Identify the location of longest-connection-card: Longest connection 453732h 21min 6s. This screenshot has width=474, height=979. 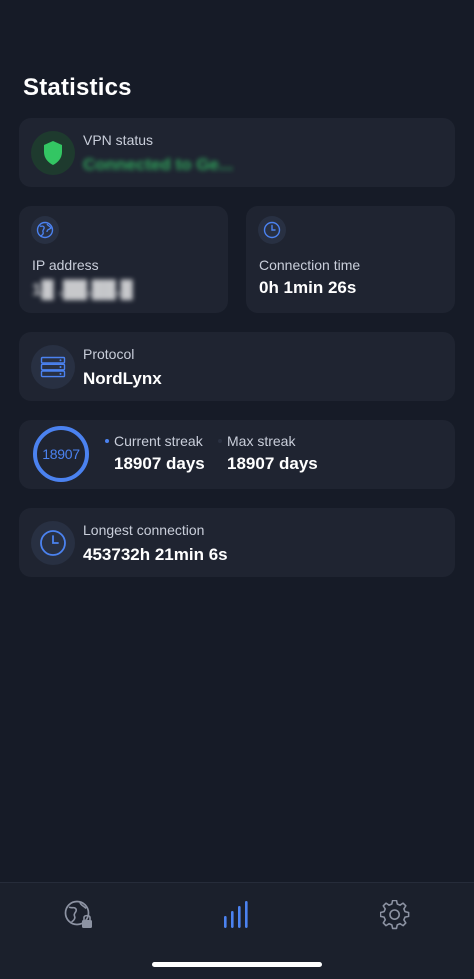
(237, 542).